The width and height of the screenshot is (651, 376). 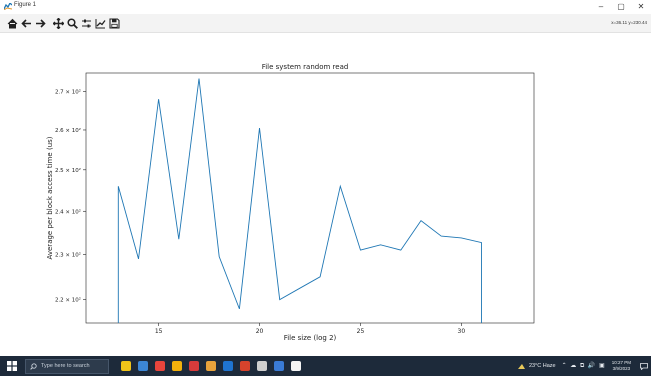 What do you see at coordinates (159, 331) in the screenshot?
I see `x-tick-label: 15` at bounding box center [159, 331].